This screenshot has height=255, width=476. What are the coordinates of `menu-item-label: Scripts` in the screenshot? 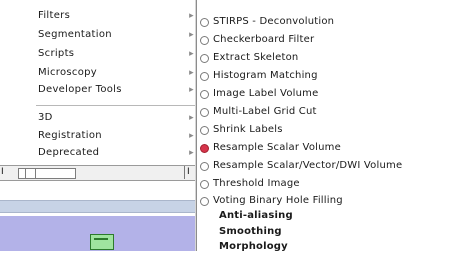 It's located at (56, 53).